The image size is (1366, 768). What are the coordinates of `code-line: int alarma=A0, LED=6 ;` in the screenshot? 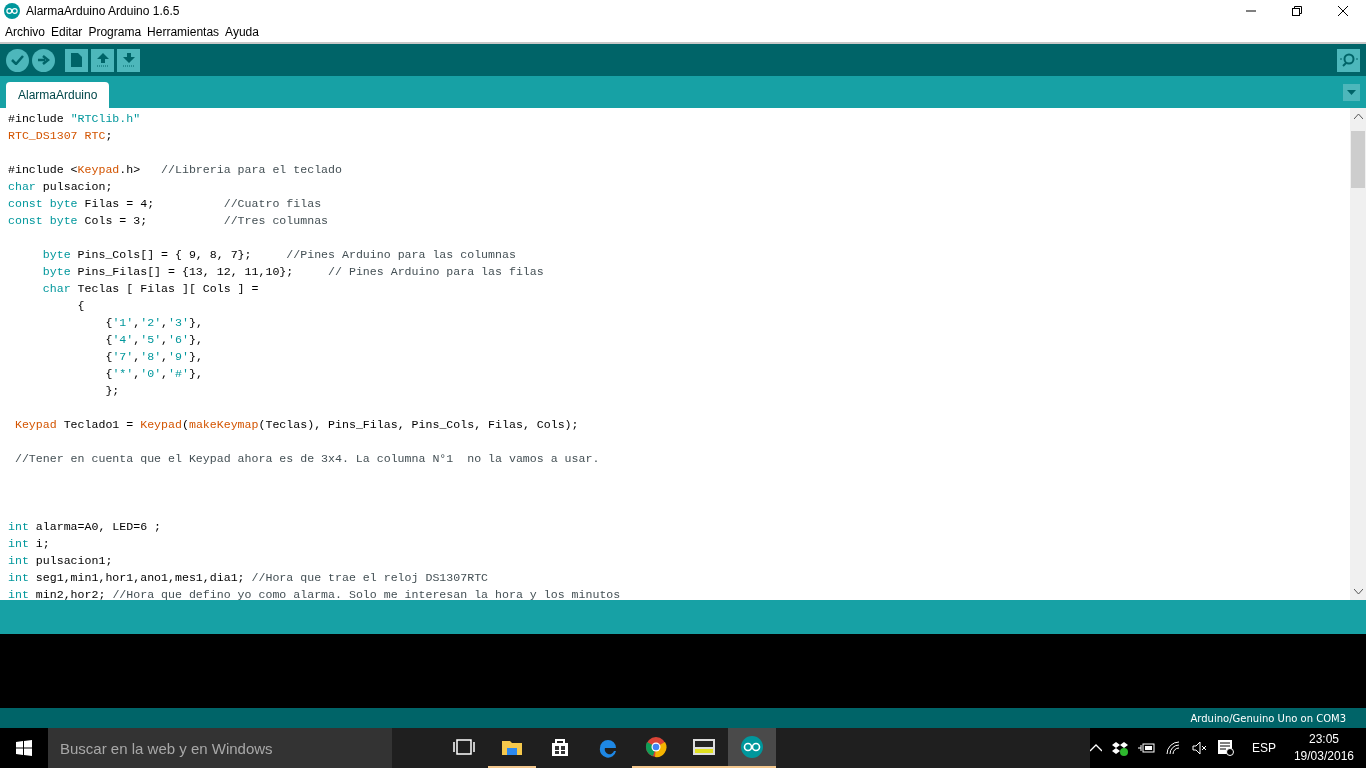 It's located at (85, 527).